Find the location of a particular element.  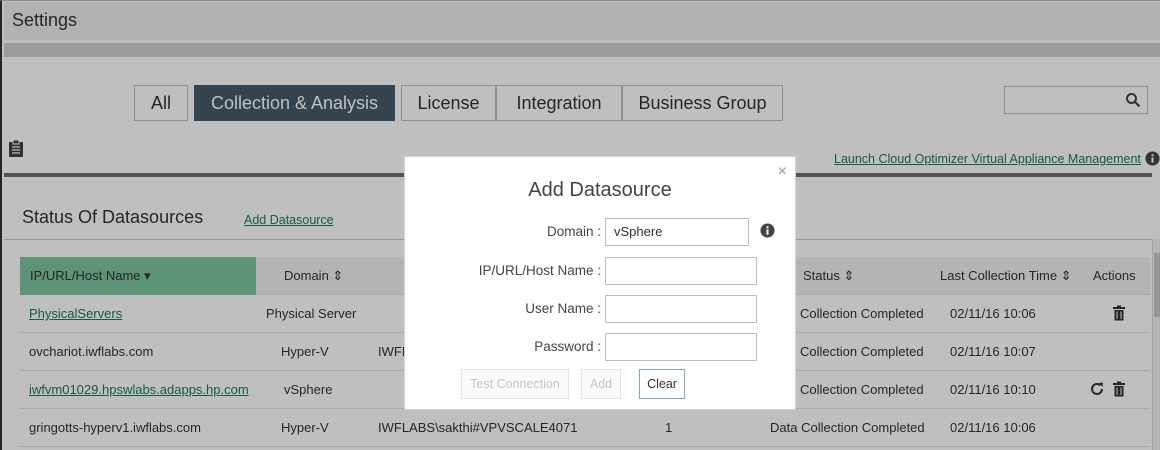

test-connection-button: Test Connection is located at coordinates (515, 384).